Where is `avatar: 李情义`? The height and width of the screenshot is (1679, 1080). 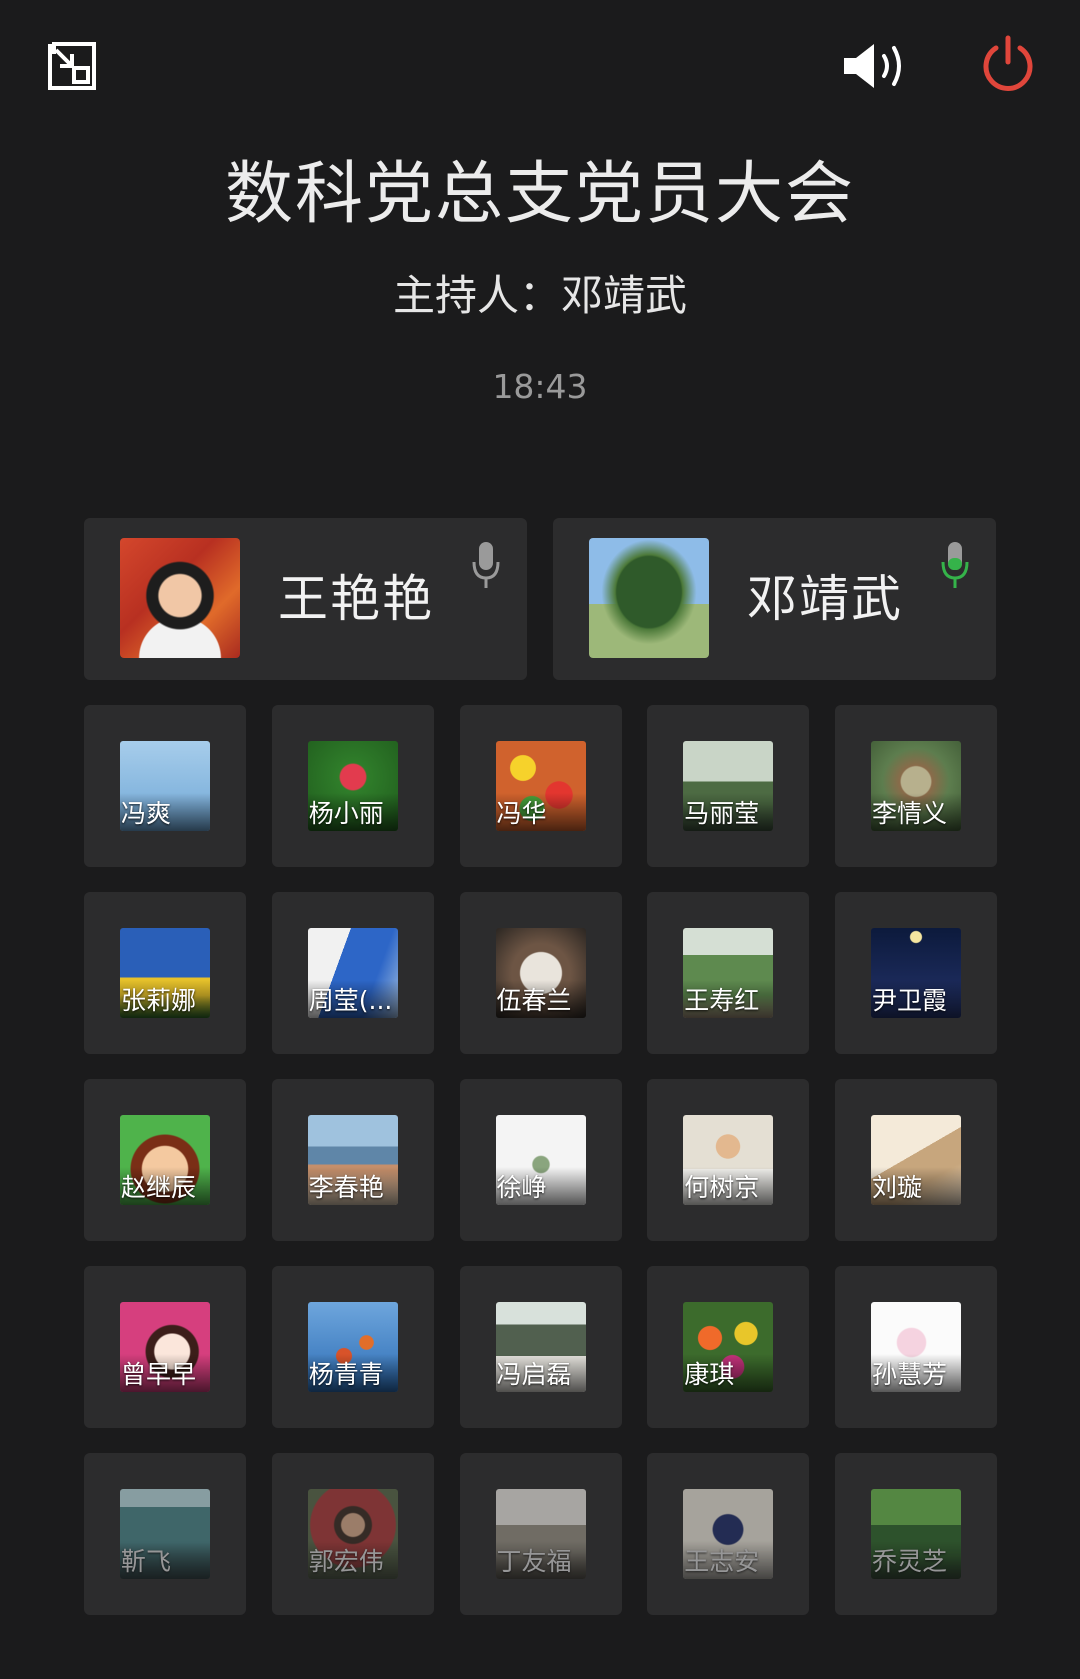
avatar: 李情义 is located at coordinates (916, 786).